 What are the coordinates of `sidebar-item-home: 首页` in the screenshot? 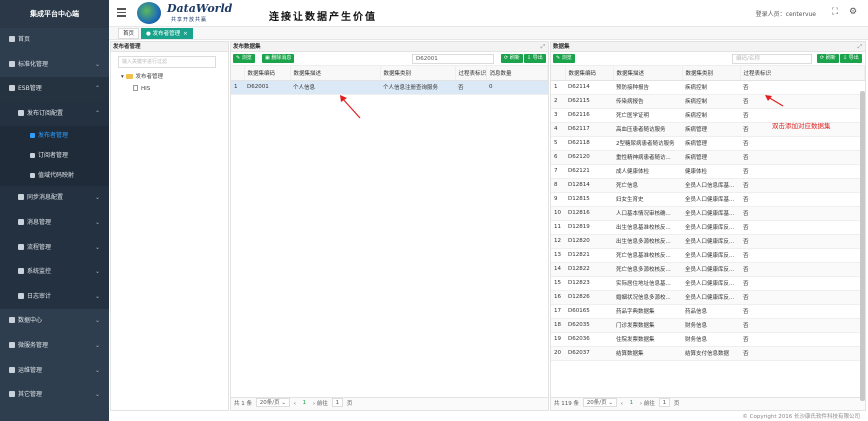 It's located at (54, 40).